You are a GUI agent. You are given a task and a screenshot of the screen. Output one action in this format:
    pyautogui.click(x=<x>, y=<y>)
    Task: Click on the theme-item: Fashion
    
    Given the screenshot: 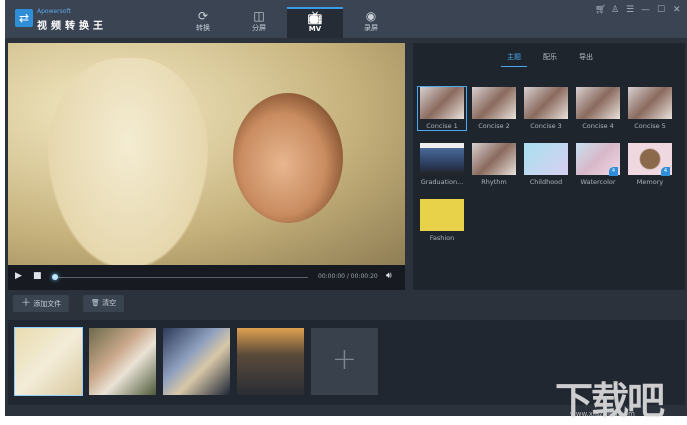 What is the action you would take?
    pyautogui.click(x=442, y=220)
    